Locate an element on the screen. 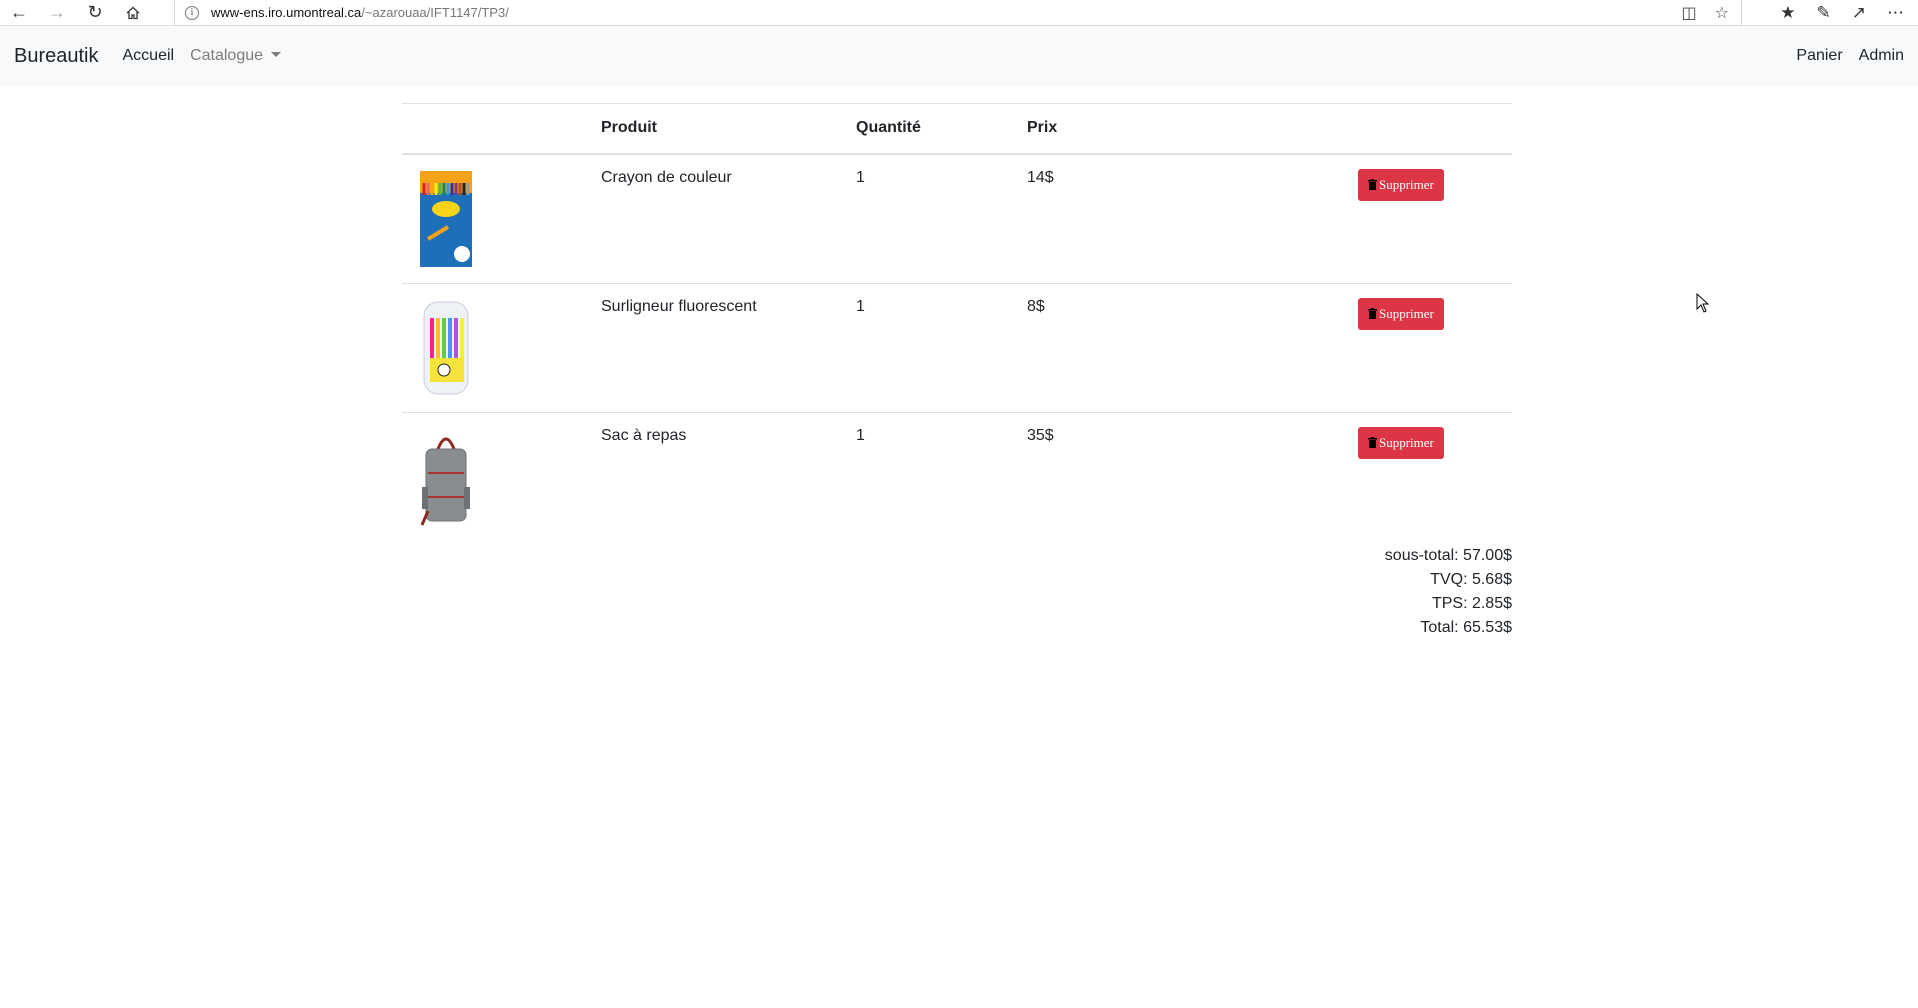 The width and height of the screenshot is (1918, 1008). colored-pencils-image is located at coordinates (446, 218).